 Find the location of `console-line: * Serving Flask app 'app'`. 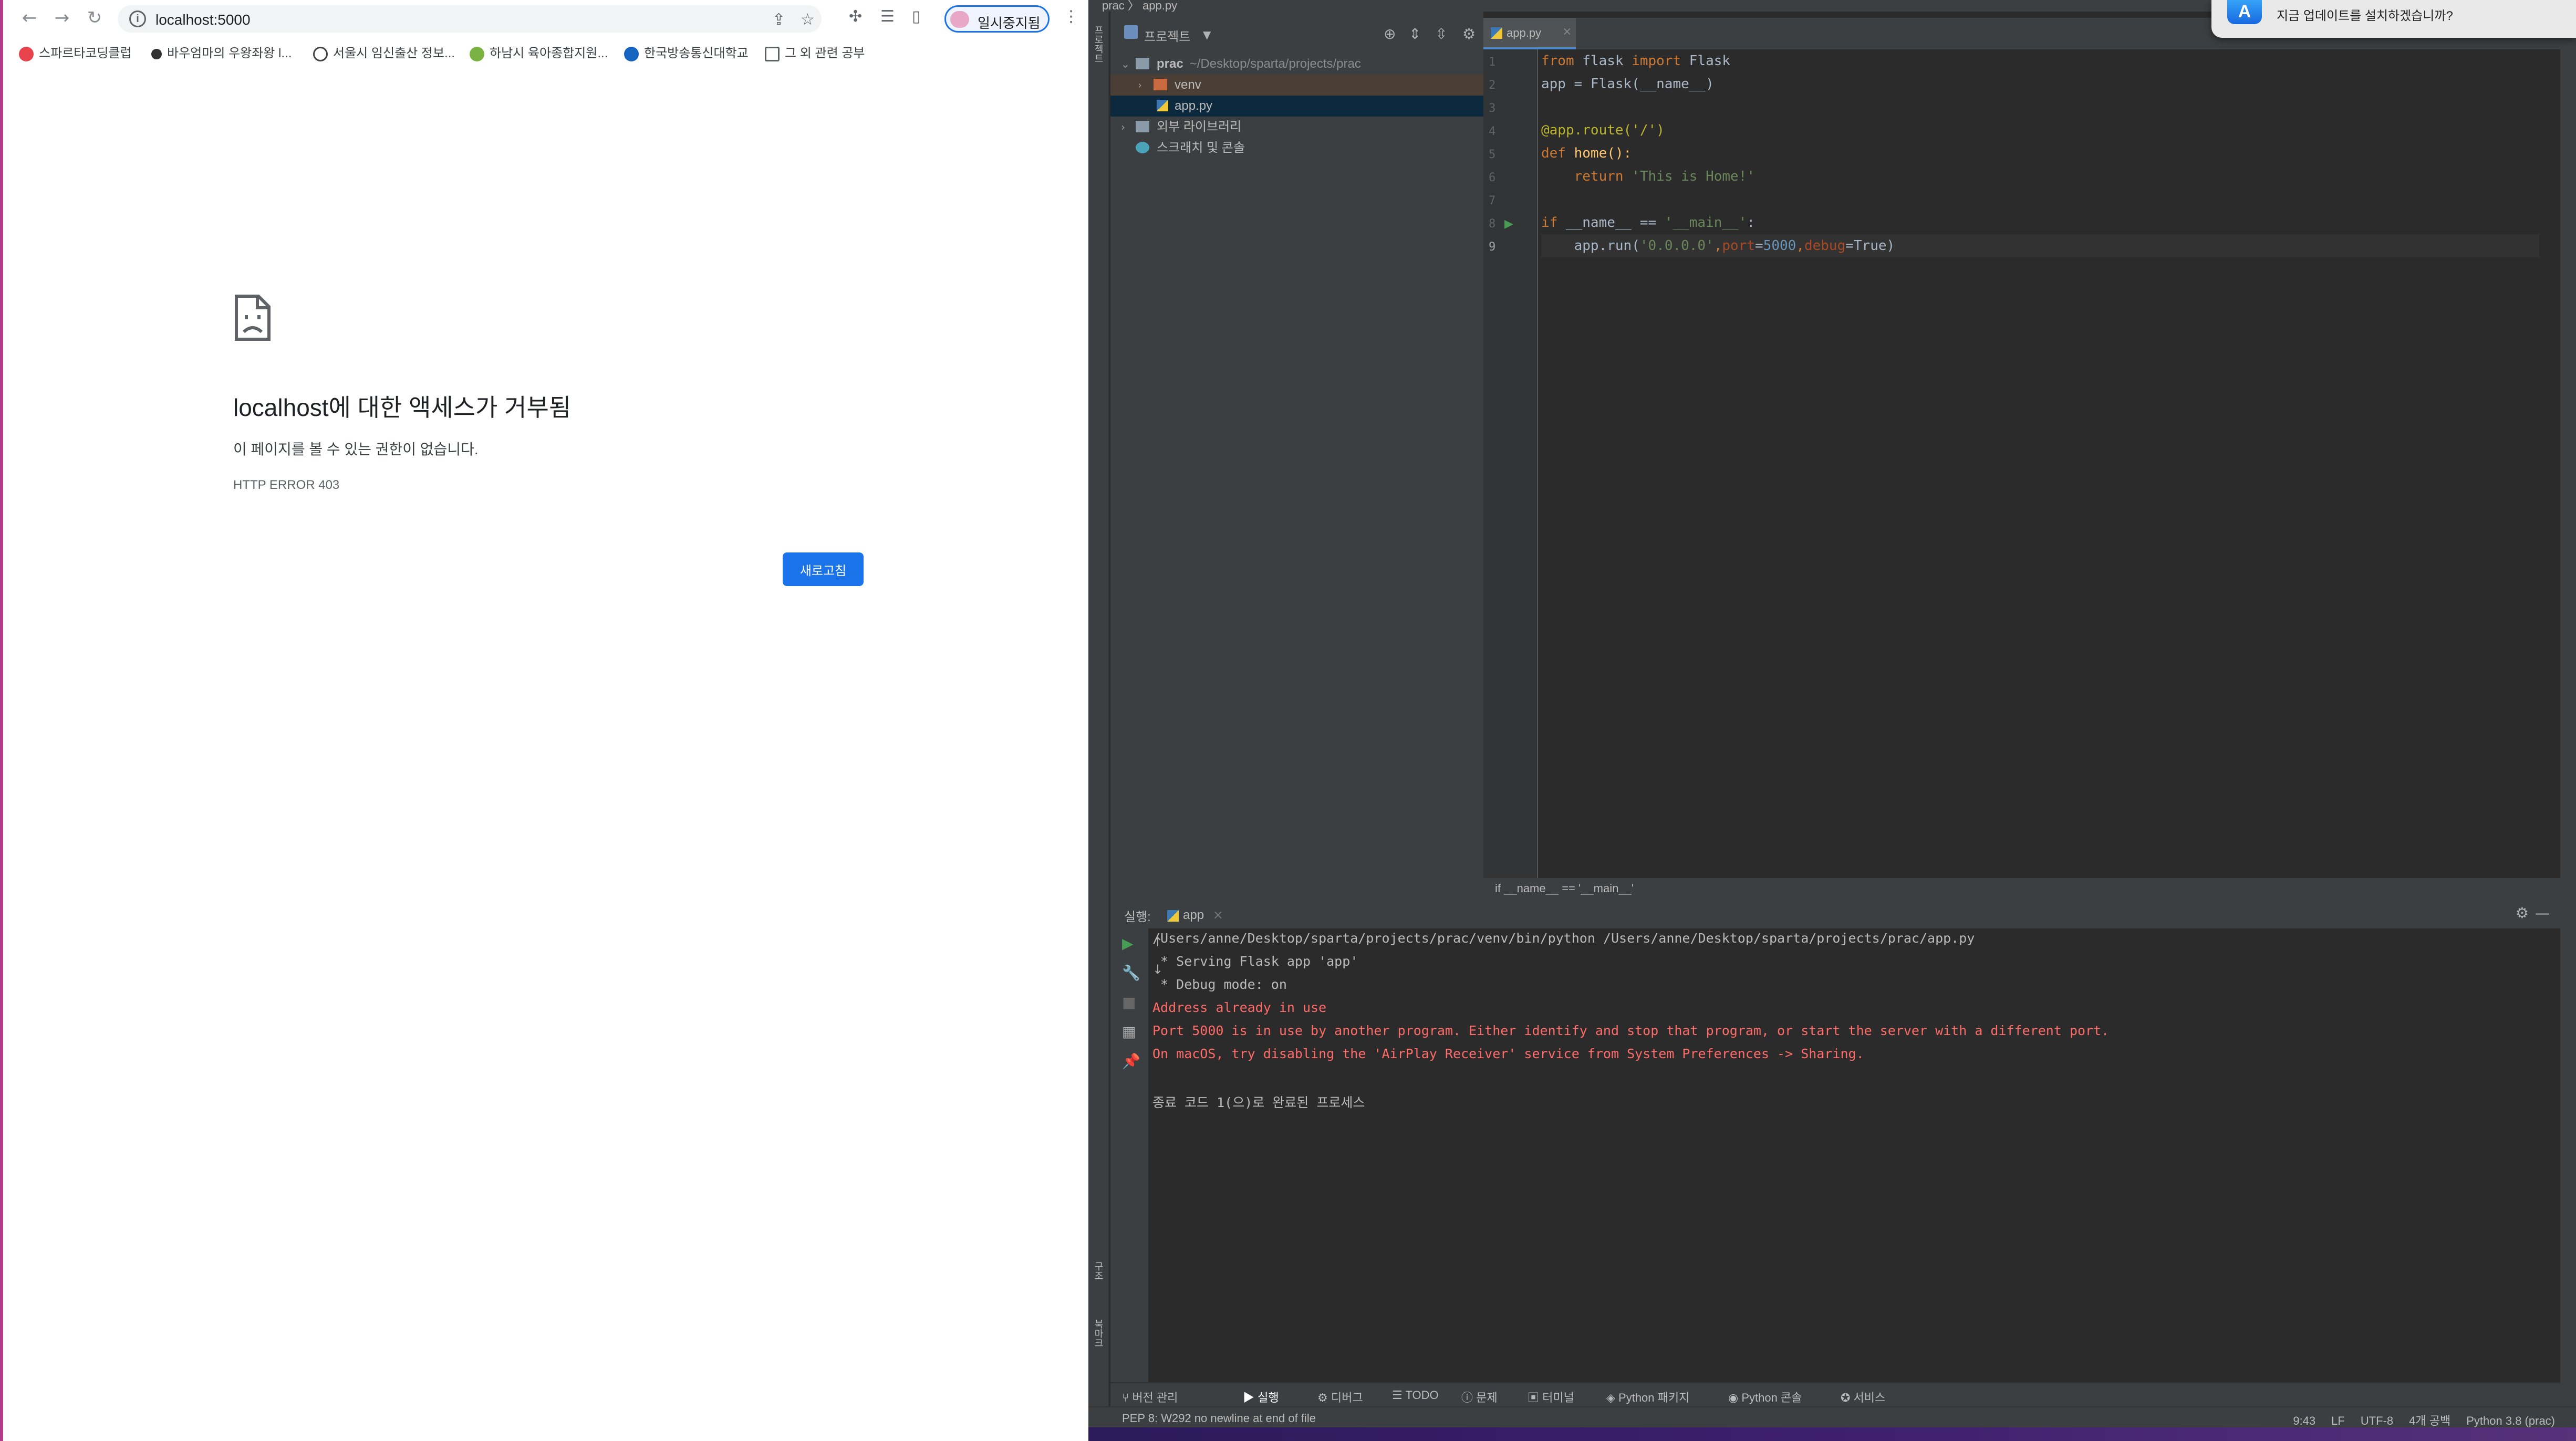

console-line: * Serving Flask app 'app' is located at coordinates (1255, 961).